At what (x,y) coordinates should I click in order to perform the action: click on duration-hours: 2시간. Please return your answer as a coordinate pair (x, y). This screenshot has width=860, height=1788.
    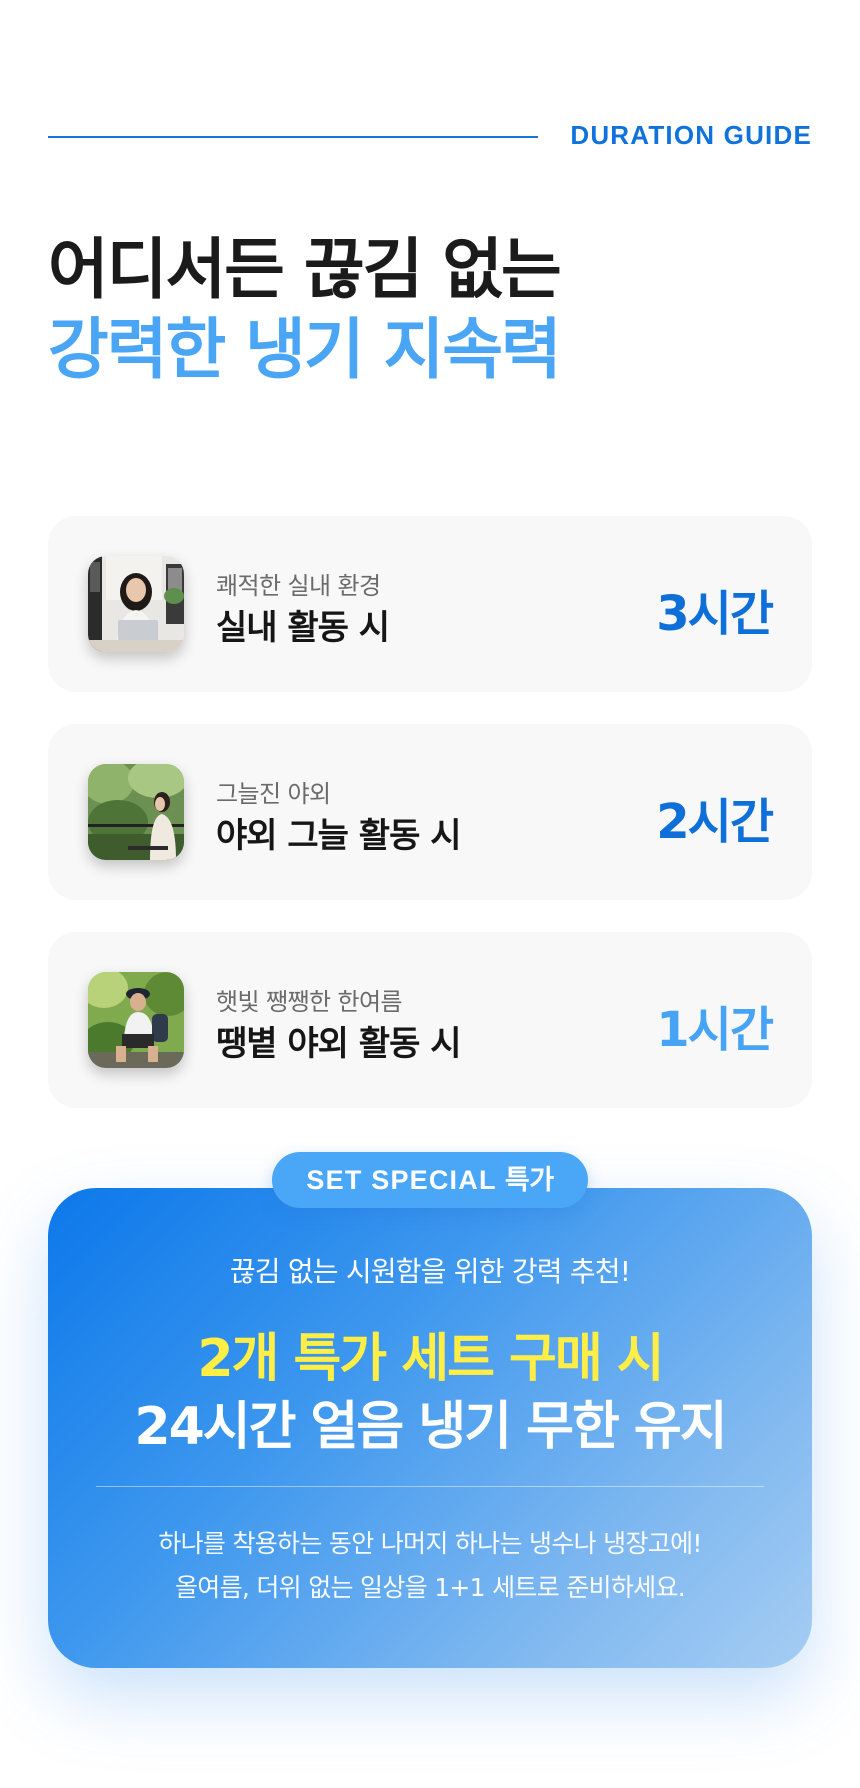
    Looking at the image, I should click on (715, 822).